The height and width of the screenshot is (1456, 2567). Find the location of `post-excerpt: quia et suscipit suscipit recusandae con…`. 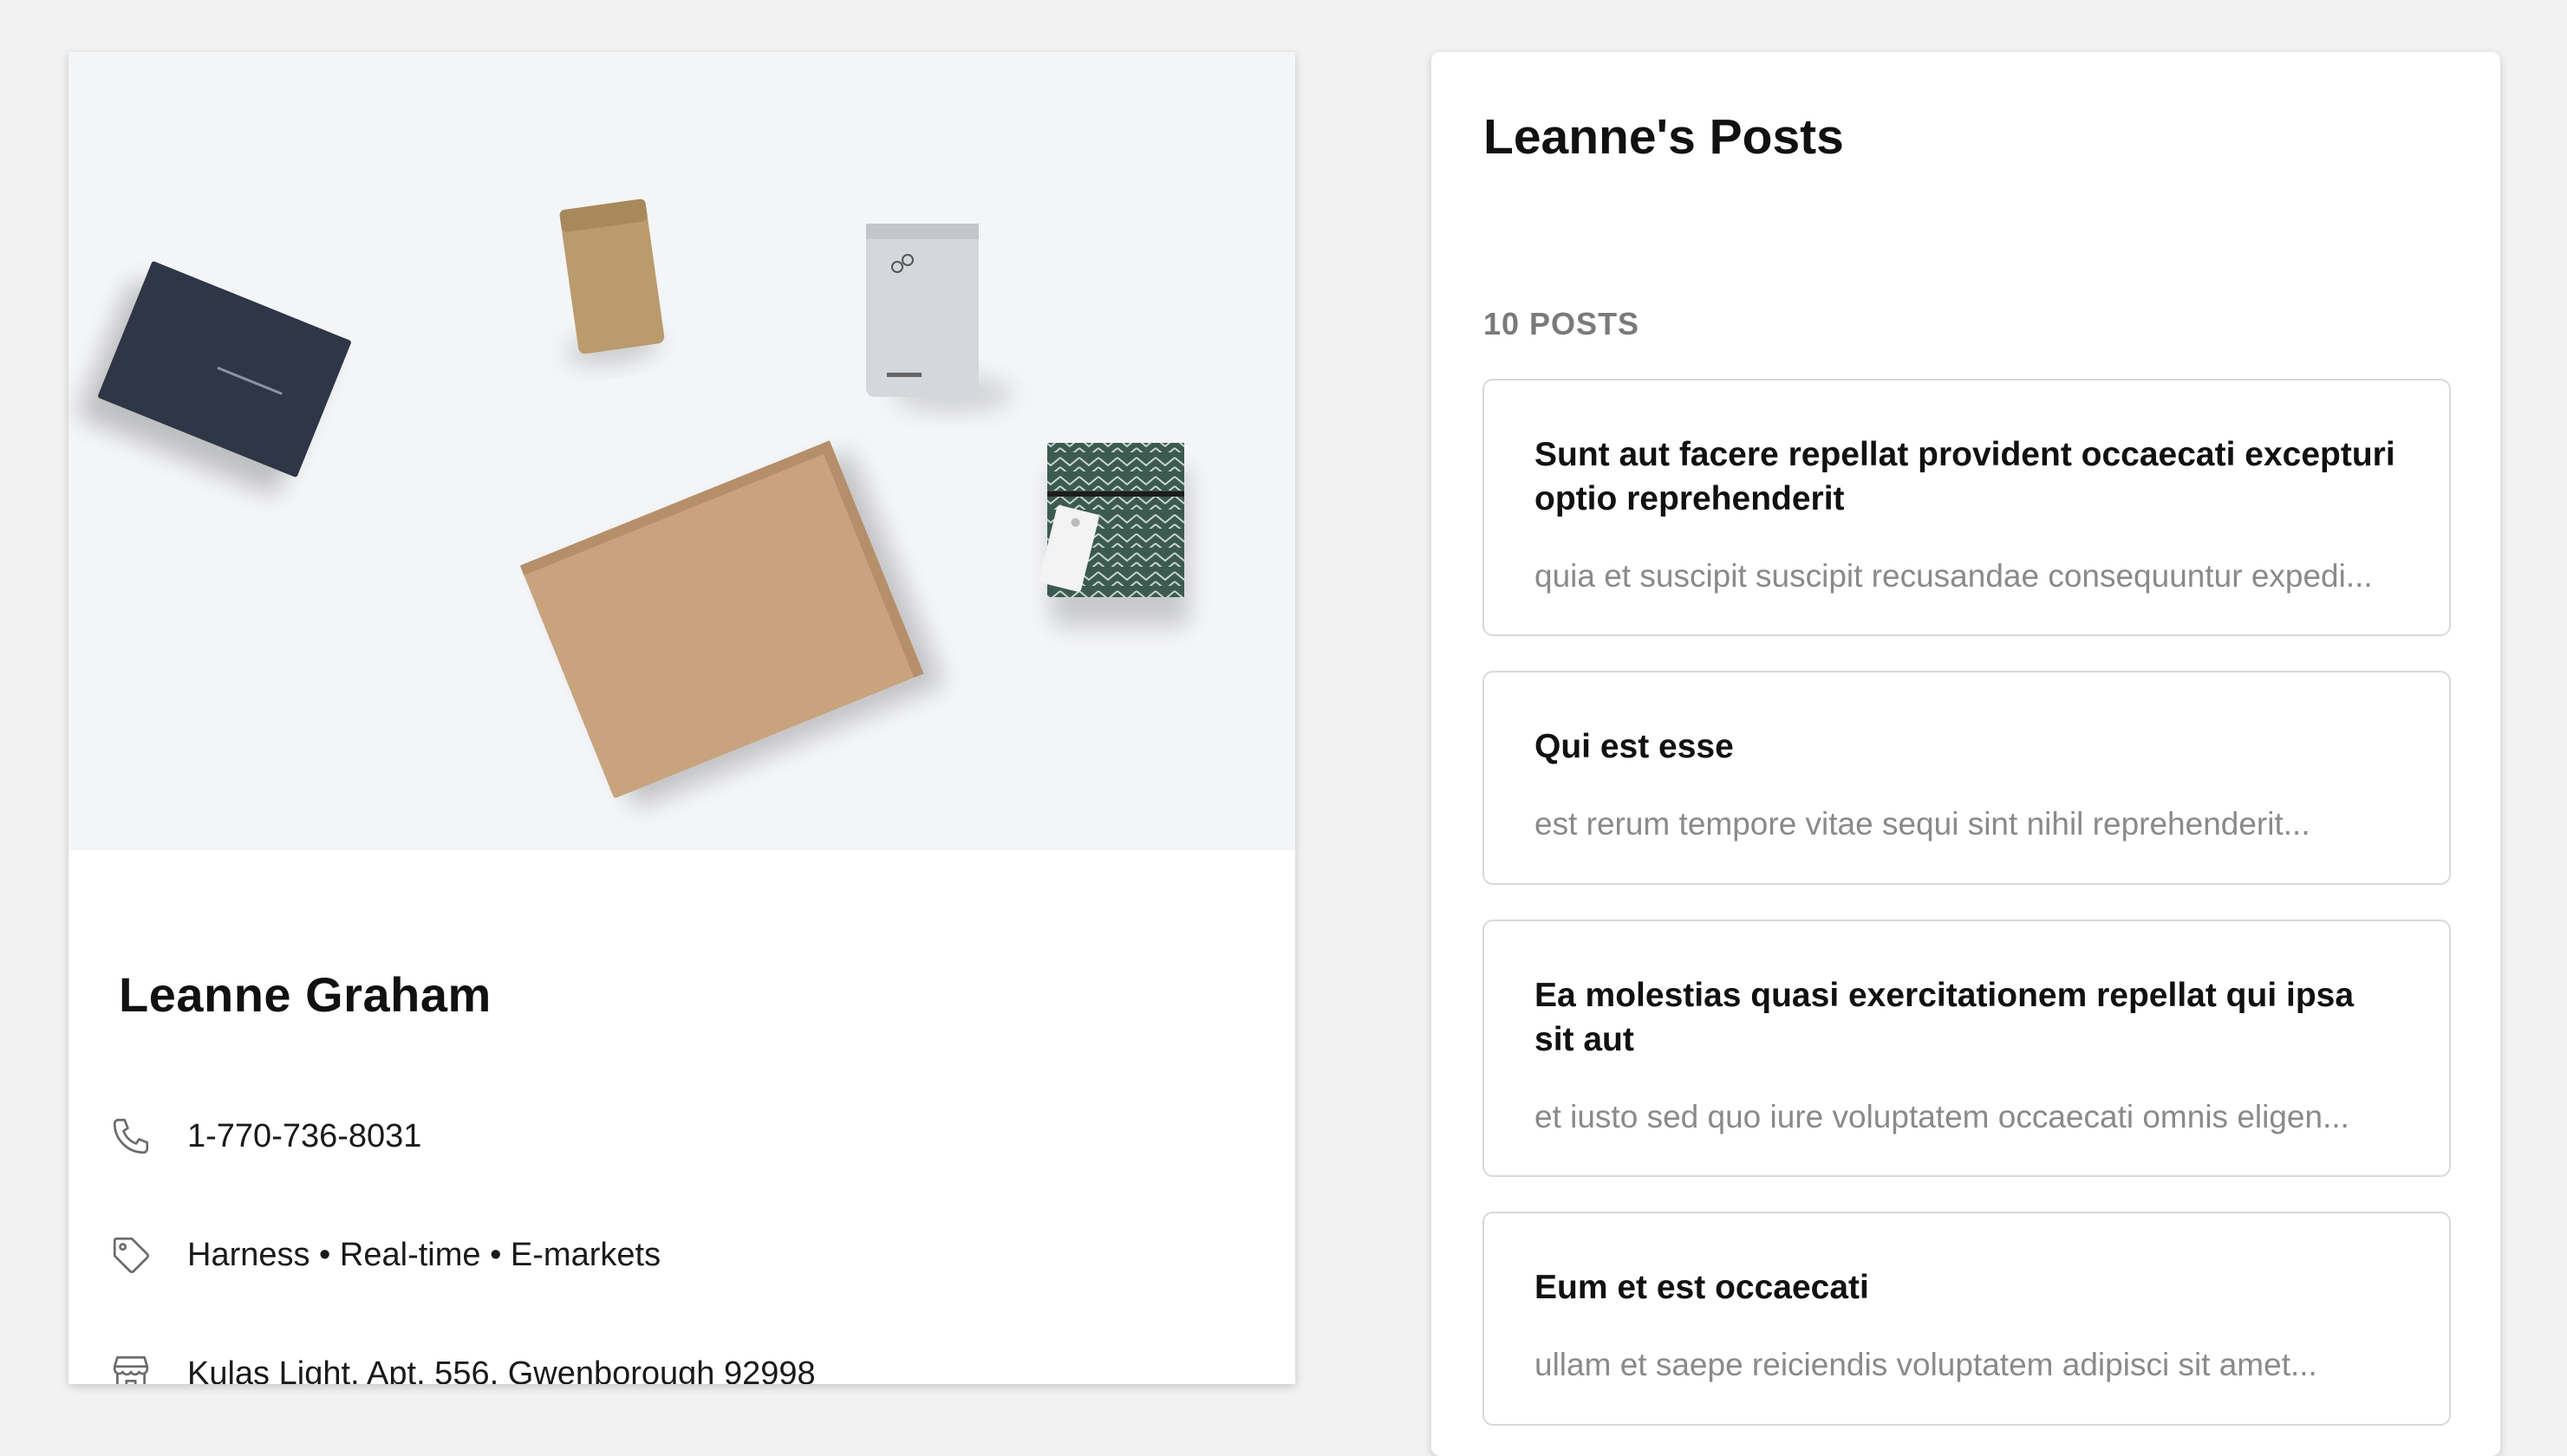

post-excerpt: quia et suscipit suscipit recusandae con… is located at coordinates (1953, 576).